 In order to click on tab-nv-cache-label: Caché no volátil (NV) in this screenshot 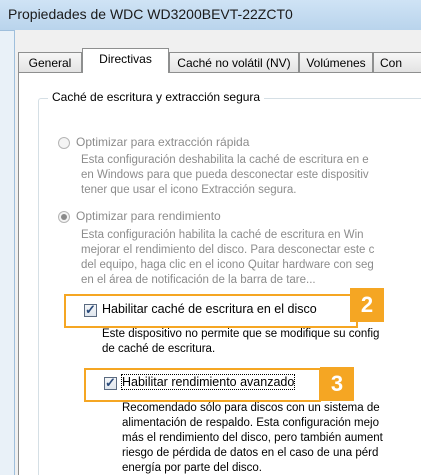, I will do `click(234, 63)`.